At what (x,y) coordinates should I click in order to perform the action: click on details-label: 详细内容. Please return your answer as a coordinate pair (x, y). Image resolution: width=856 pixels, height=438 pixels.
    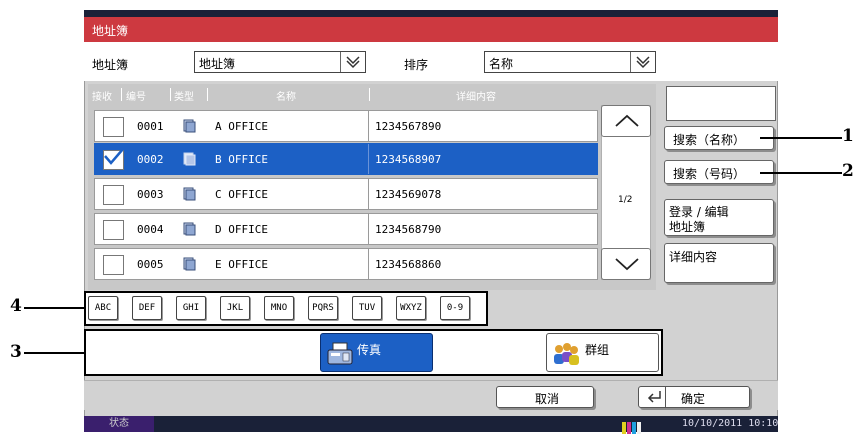
    Looking at the image, I should click on (693, 257).